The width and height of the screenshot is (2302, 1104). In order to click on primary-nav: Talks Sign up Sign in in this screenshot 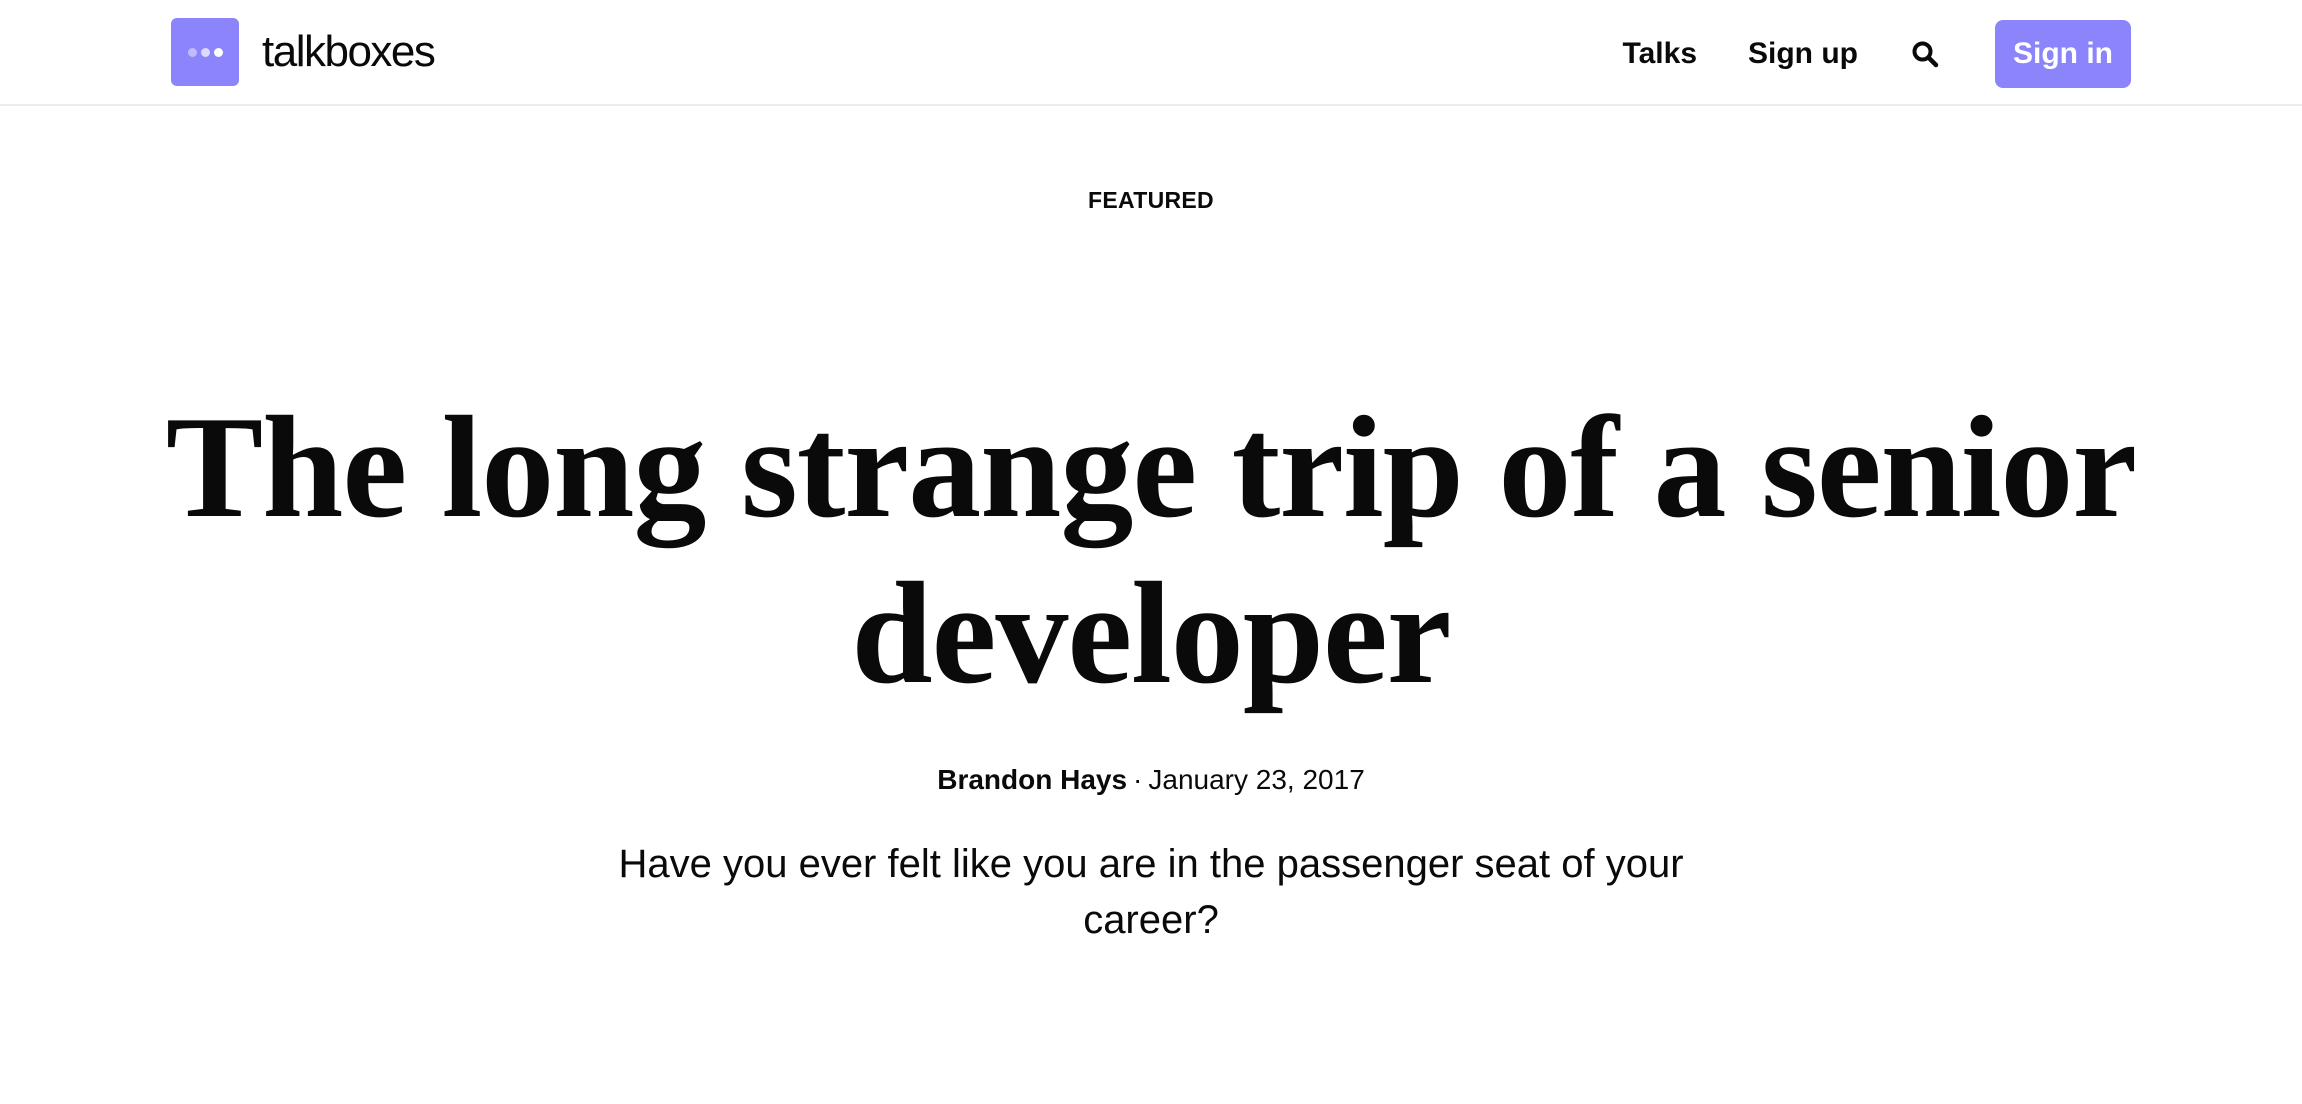, I will do `click(1877, 54)`.